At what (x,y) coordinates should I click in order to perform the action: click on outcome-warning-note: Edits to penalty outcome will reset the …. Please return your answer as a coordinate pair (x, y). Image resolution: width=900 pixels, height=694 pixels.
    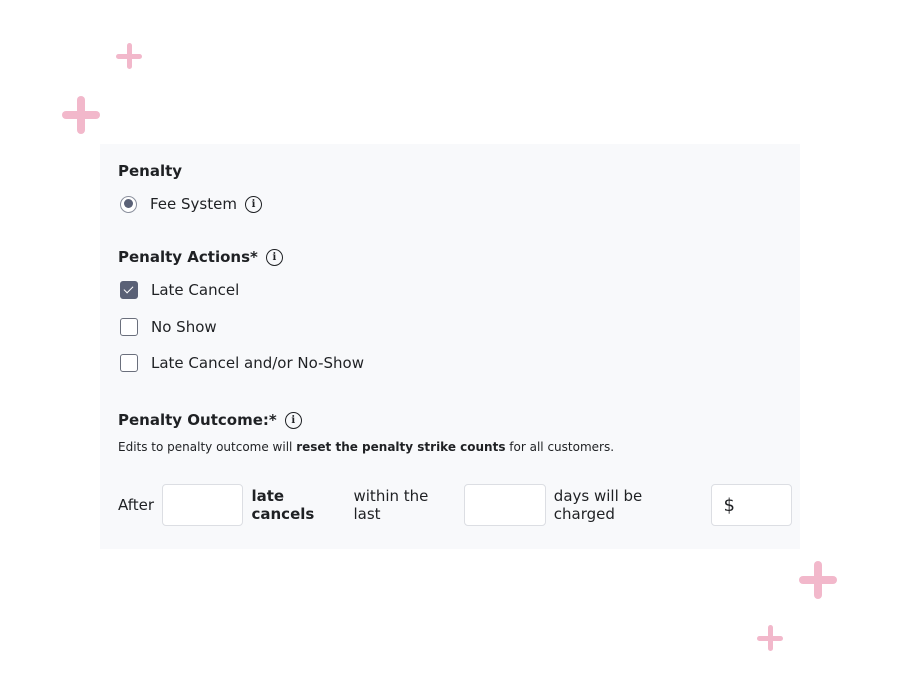
    Looking at the image, I should click on (366, 447).